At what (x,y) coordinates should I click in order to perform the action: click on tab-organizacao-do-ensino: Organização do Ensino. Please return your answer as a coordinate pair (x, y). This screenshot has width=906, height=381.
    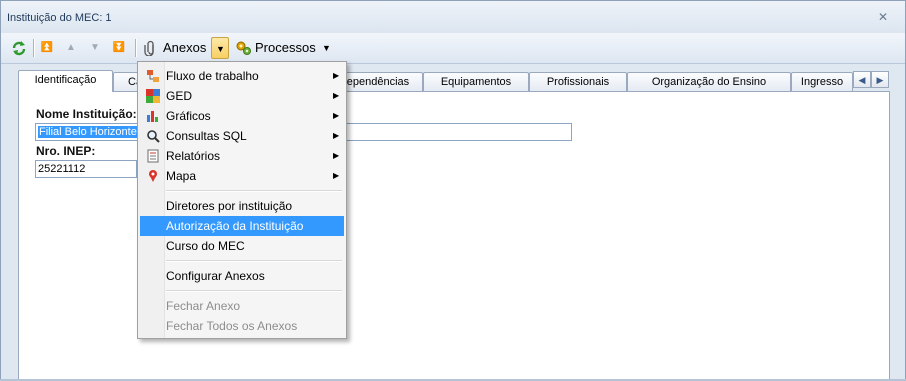
    Looking at the image, I should click on (709, 81).